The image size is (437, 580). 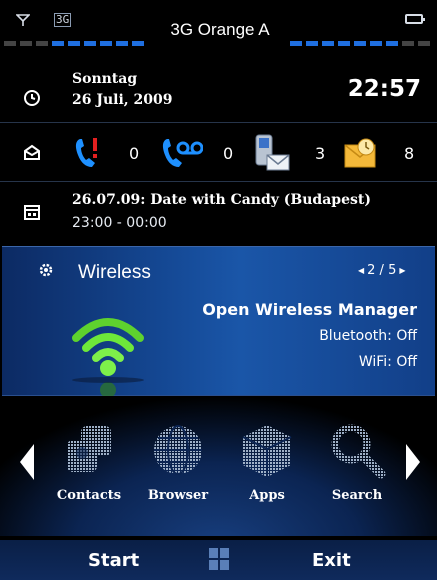 What do you see at coordinates (320, 153) in the screenshot?
I see `notification-count: 3` at bounding box center [320, 153].